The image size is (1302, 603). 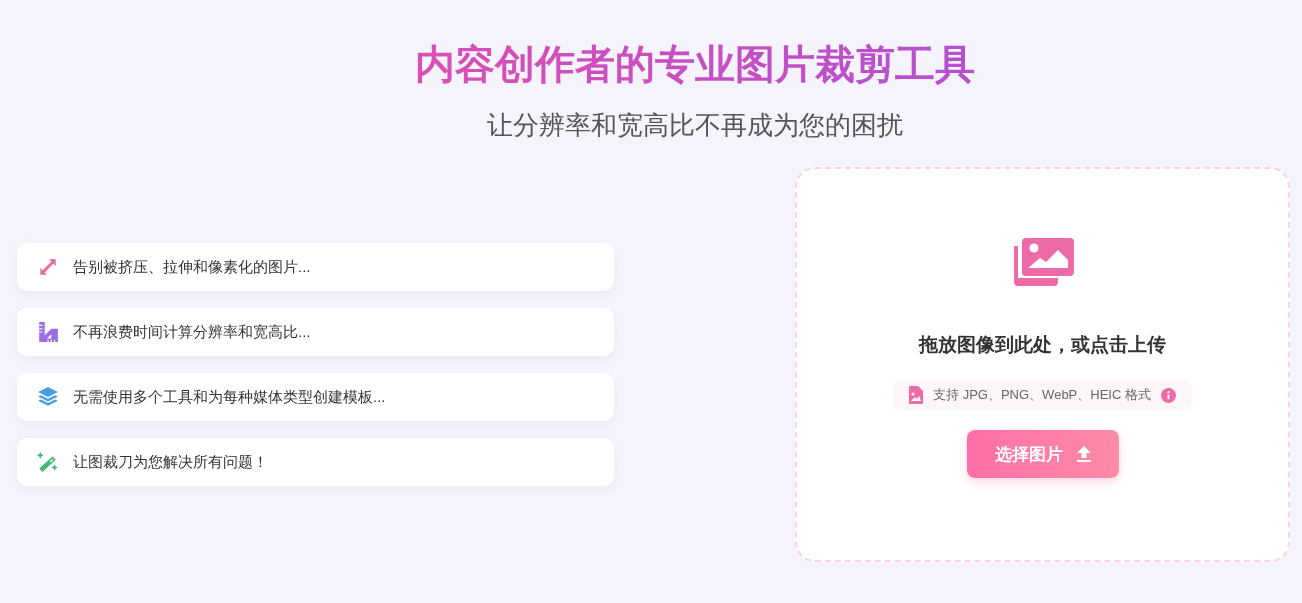 What do you see at coordinates (48, 332) in the screenshot?
I see `ruler-icon` at bounding box center [48, 332].